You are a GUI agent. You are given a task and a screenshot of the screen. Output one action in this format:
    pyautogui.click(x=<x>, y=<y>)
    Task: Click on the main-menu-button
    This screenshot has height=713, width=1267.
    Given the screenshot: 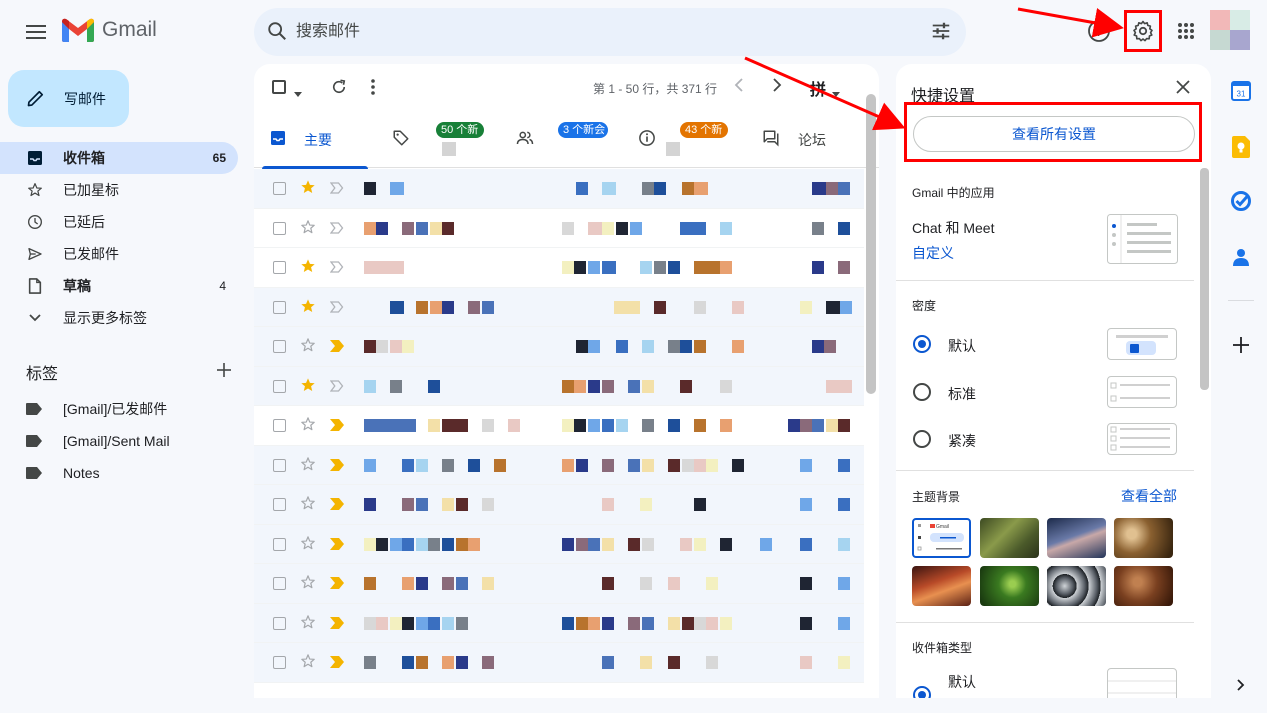 What is the action you would take?
    pyautogui.click(x=36, y=32)
    